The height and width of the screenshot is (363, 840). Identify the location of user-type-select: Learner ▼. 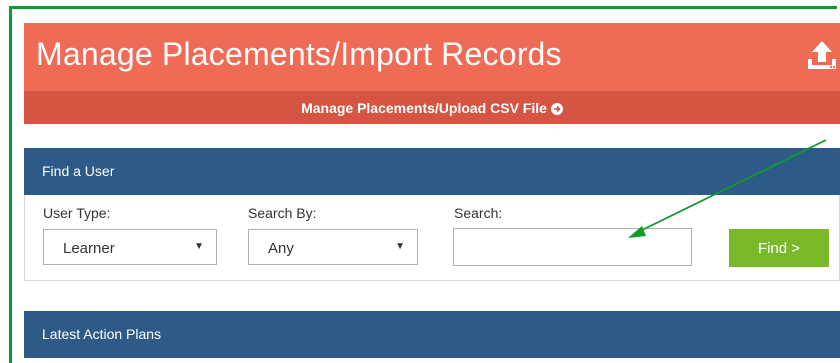
(130, 247).